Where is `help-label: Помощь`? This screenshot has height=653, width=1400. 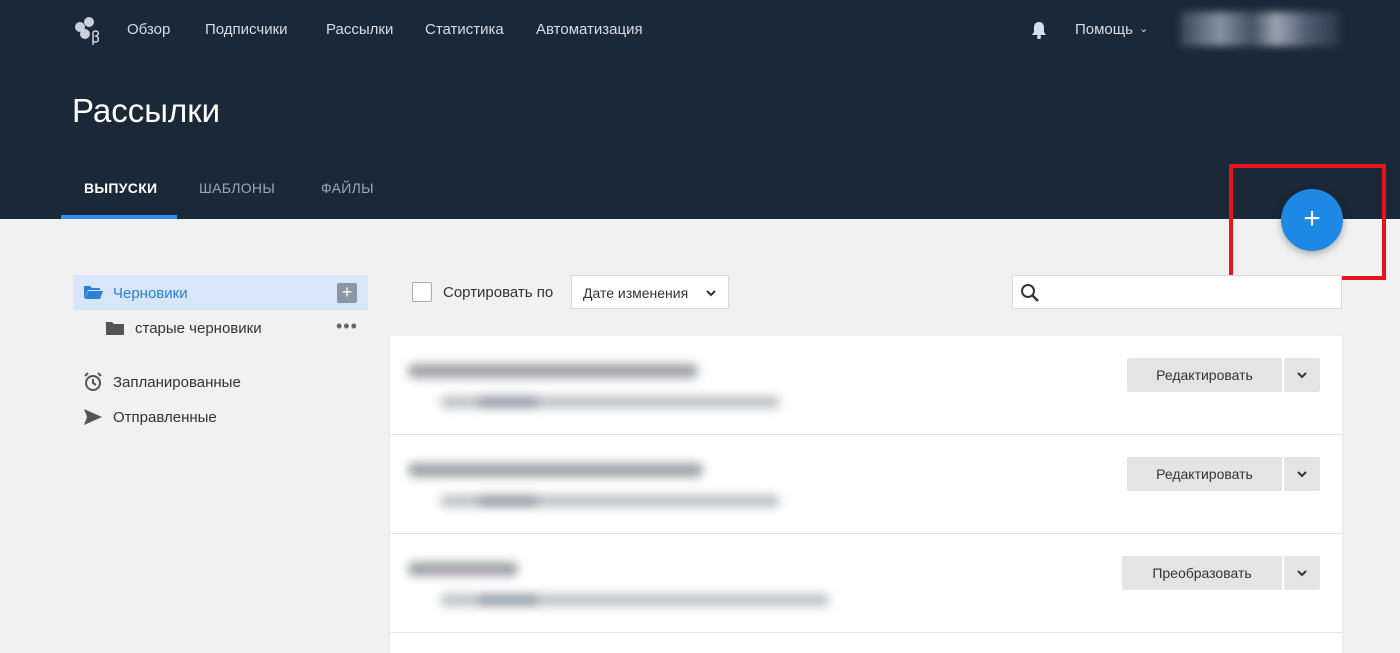 help-label: Помощь is located at coordinates (1104, 29).